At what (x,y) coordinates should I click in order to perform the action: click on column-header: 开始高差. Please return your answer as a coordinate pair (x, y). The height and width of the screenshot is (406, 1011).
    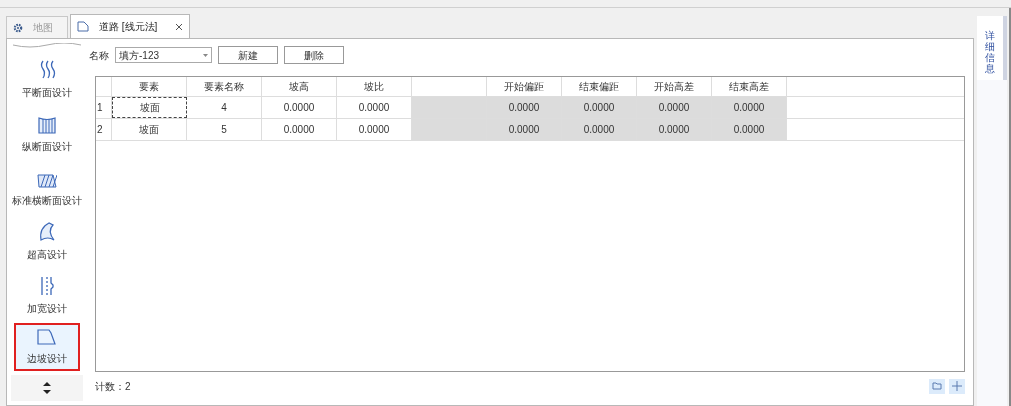
    Looking at the image, I should click on (674, 86).